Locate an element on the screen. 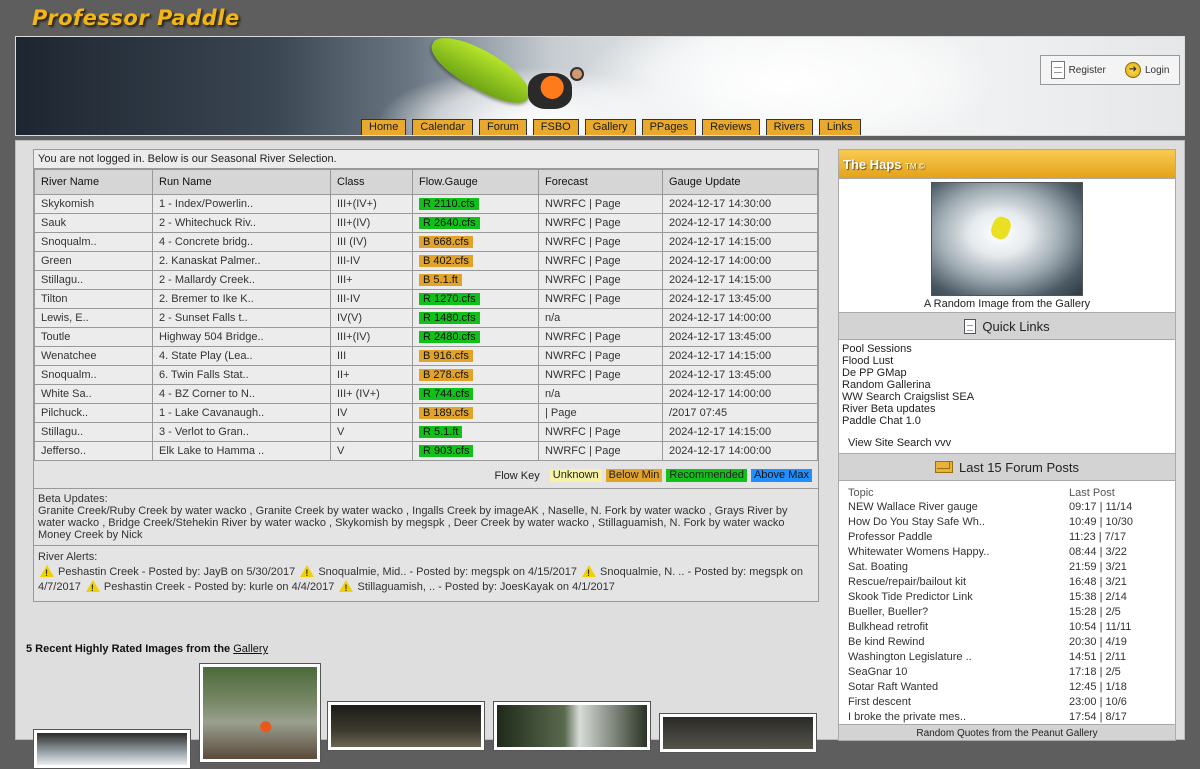  run-name-cell: 2 - Mallardy Creek.. is located at coordinates (241, 280).